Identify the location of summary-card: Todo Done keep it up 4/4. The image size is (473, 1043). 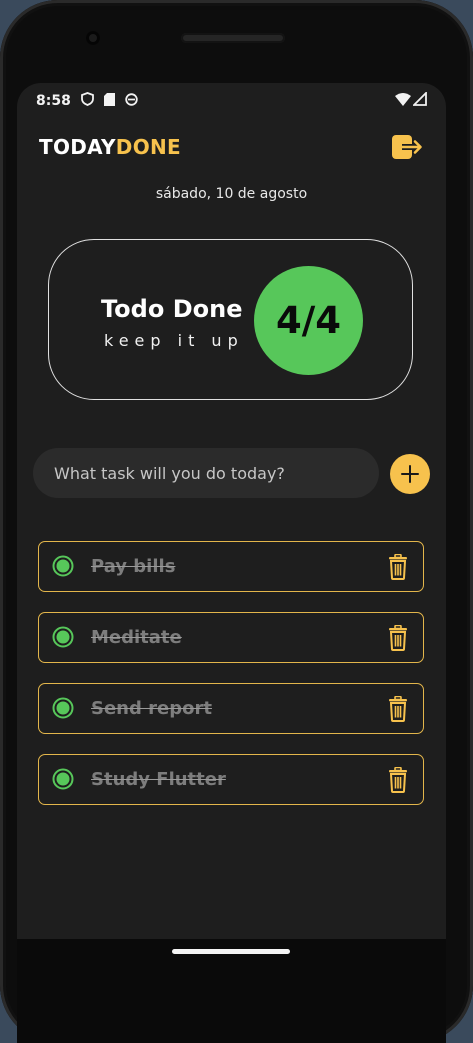
(230, 319).